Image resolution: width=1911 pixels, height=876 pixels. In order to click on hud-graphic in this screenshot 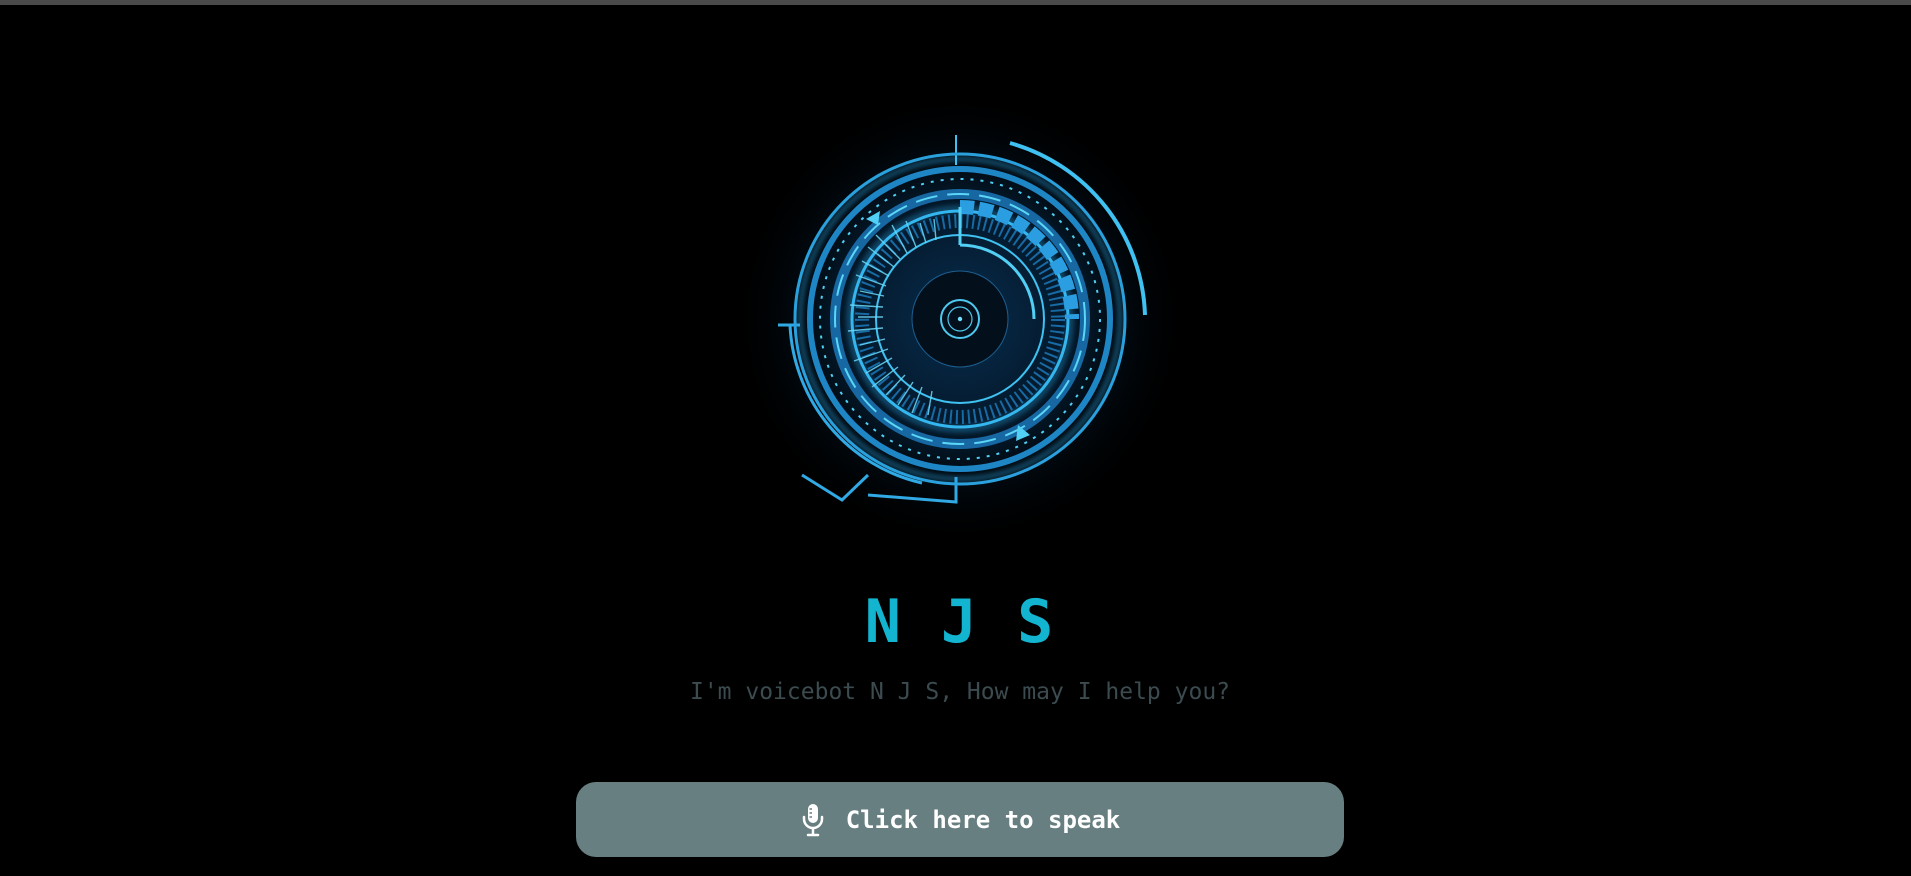, I will do `click(960, 335)`.